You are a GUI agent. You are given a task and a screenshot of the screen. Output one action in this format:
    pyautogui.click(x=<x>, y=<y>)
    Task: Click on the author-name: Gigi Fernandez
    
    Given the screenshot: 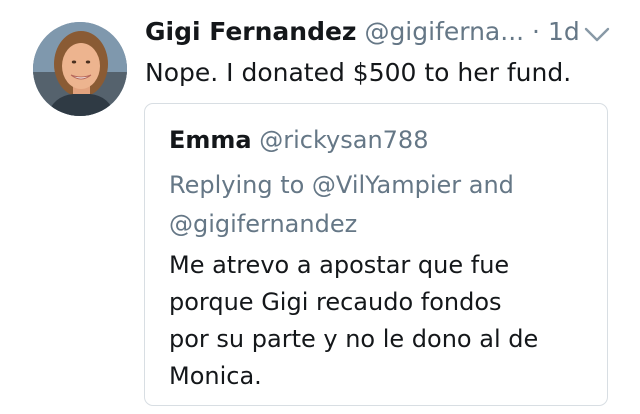 What is the action you would take?
    pyautogui.click(x=250, y=31)
    